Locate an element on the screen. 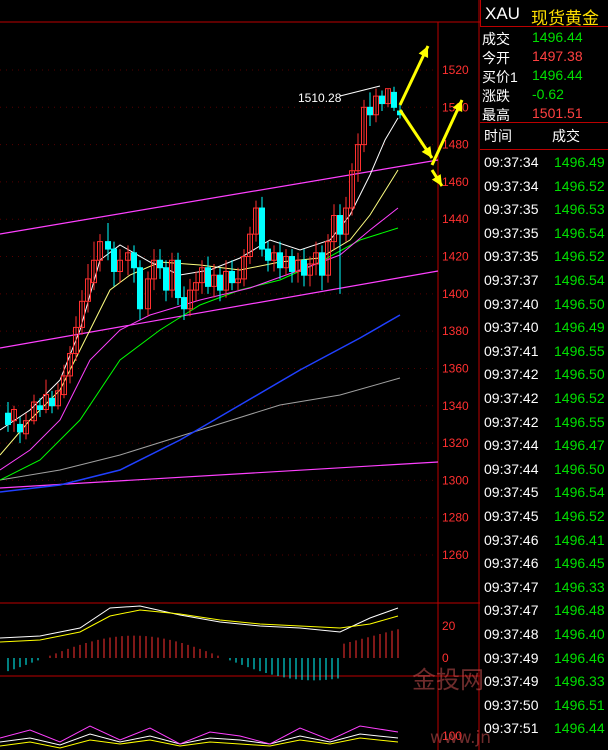 The image size is (608, 750). quote-row: 今开 1497.38 is located at coordinates (544, 56).